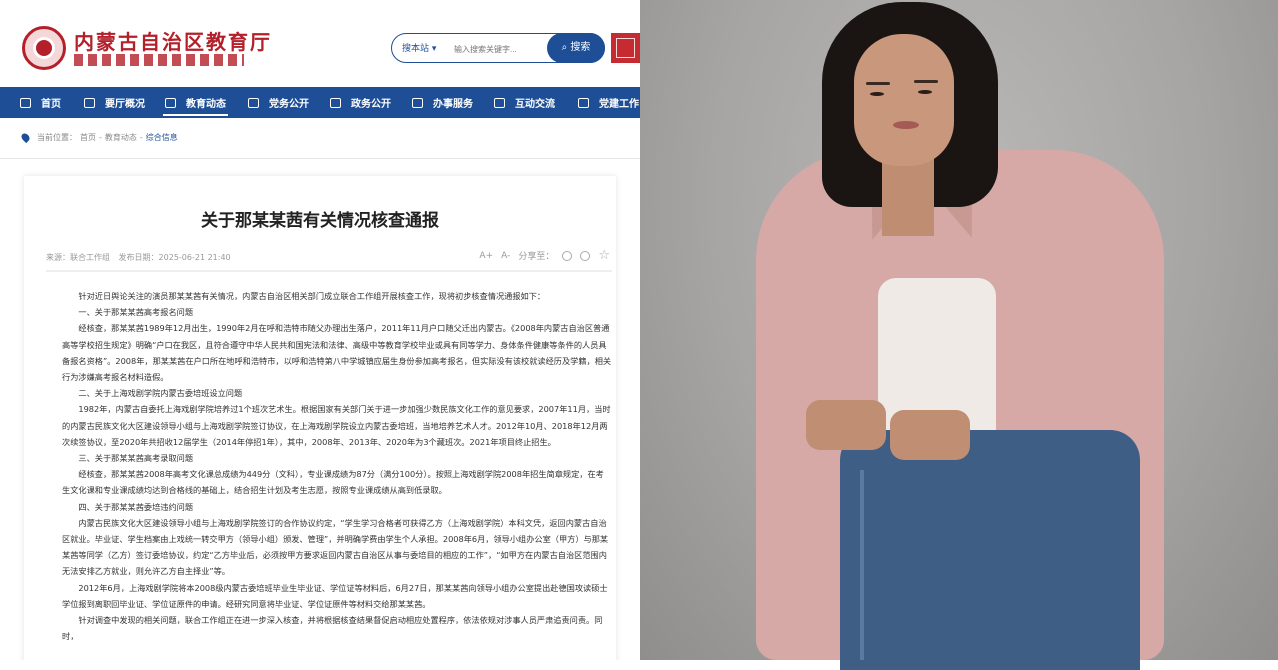 This screenshot has height=670, width=1278. What do you see at coordinates (25, 102) in the screenshot?
I see `home-icon` at bounding box center [25, 102].